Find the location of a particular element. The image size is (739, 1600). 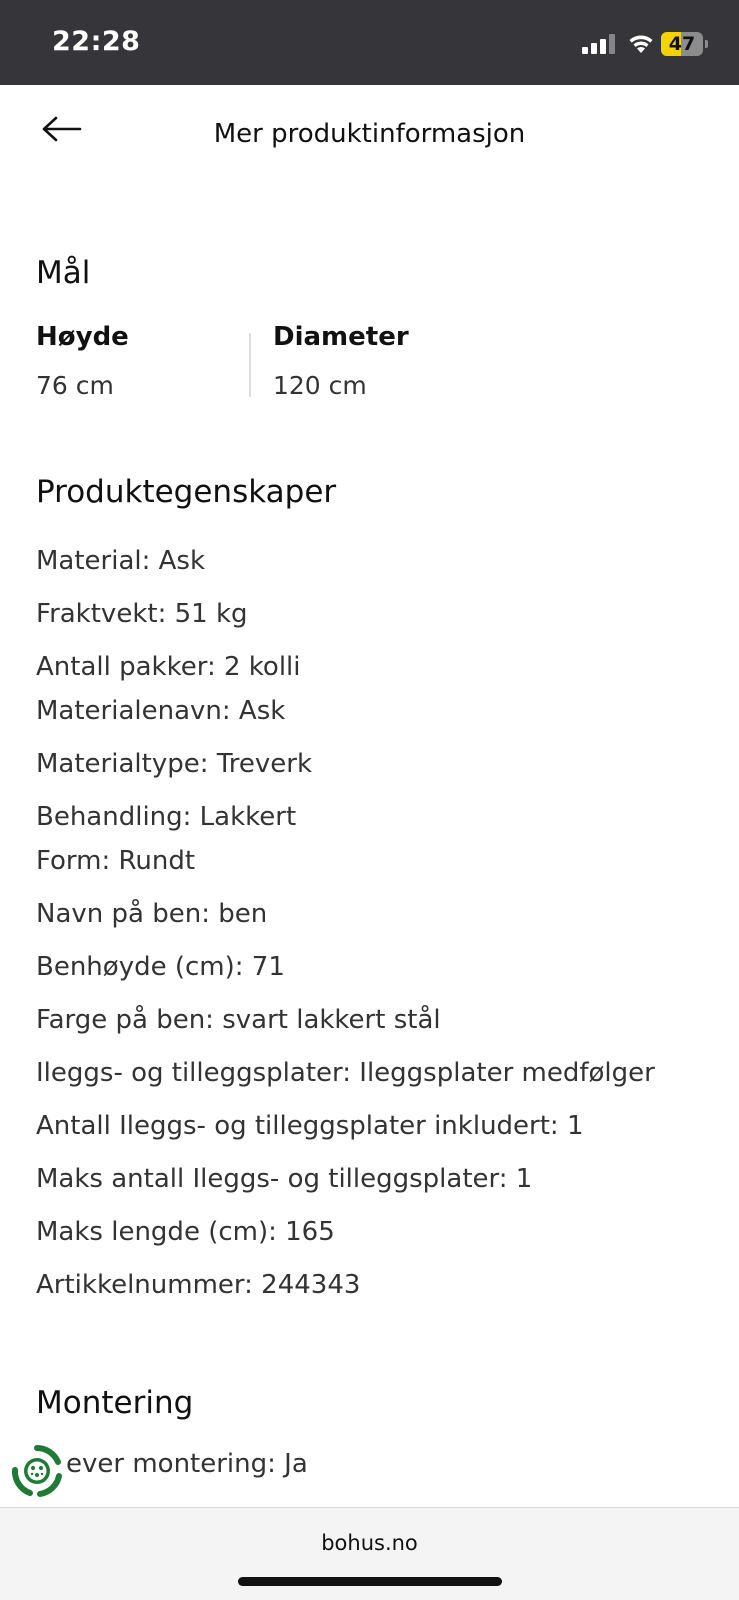

battery-level: 47 is located at coordinates (682, 44).